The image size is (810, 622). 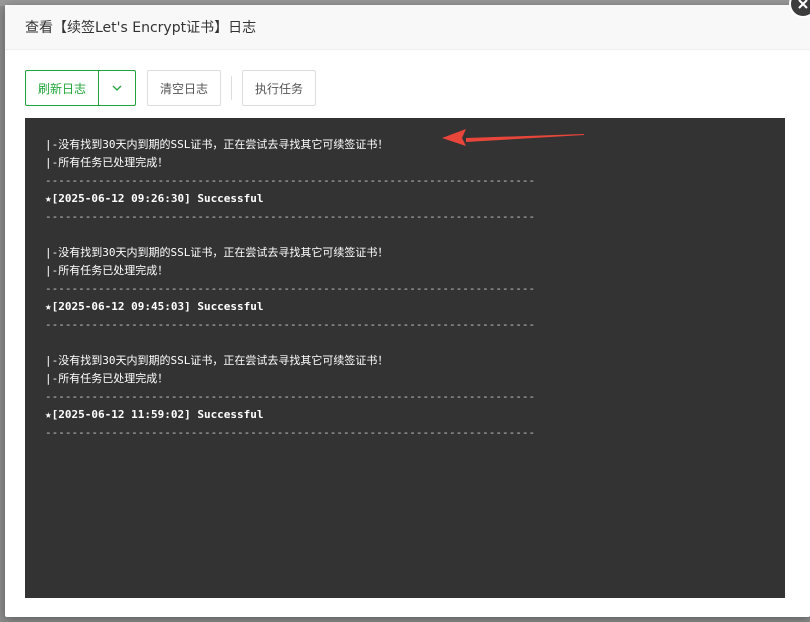 I want to click on refresh-split-button: 刷新日志, so click(x=80, y=88).